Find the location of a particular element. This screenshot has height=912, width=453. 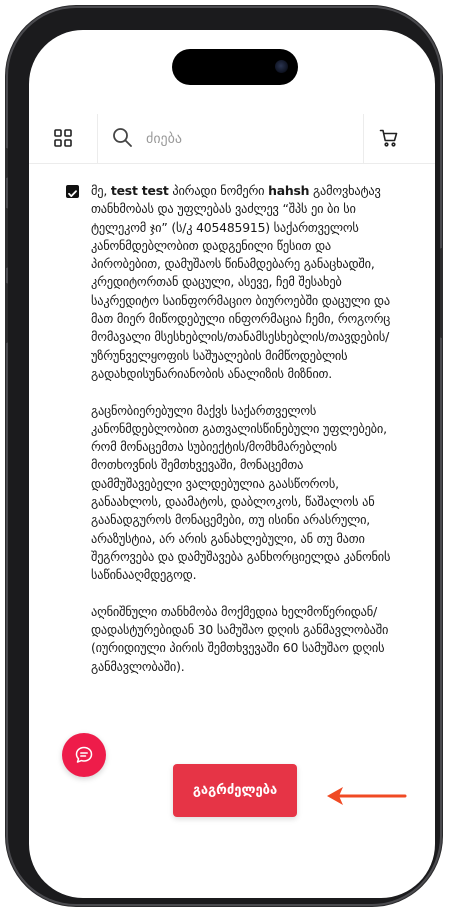

consent-intro-prefix: მე, is located at coordinates (101, 190).